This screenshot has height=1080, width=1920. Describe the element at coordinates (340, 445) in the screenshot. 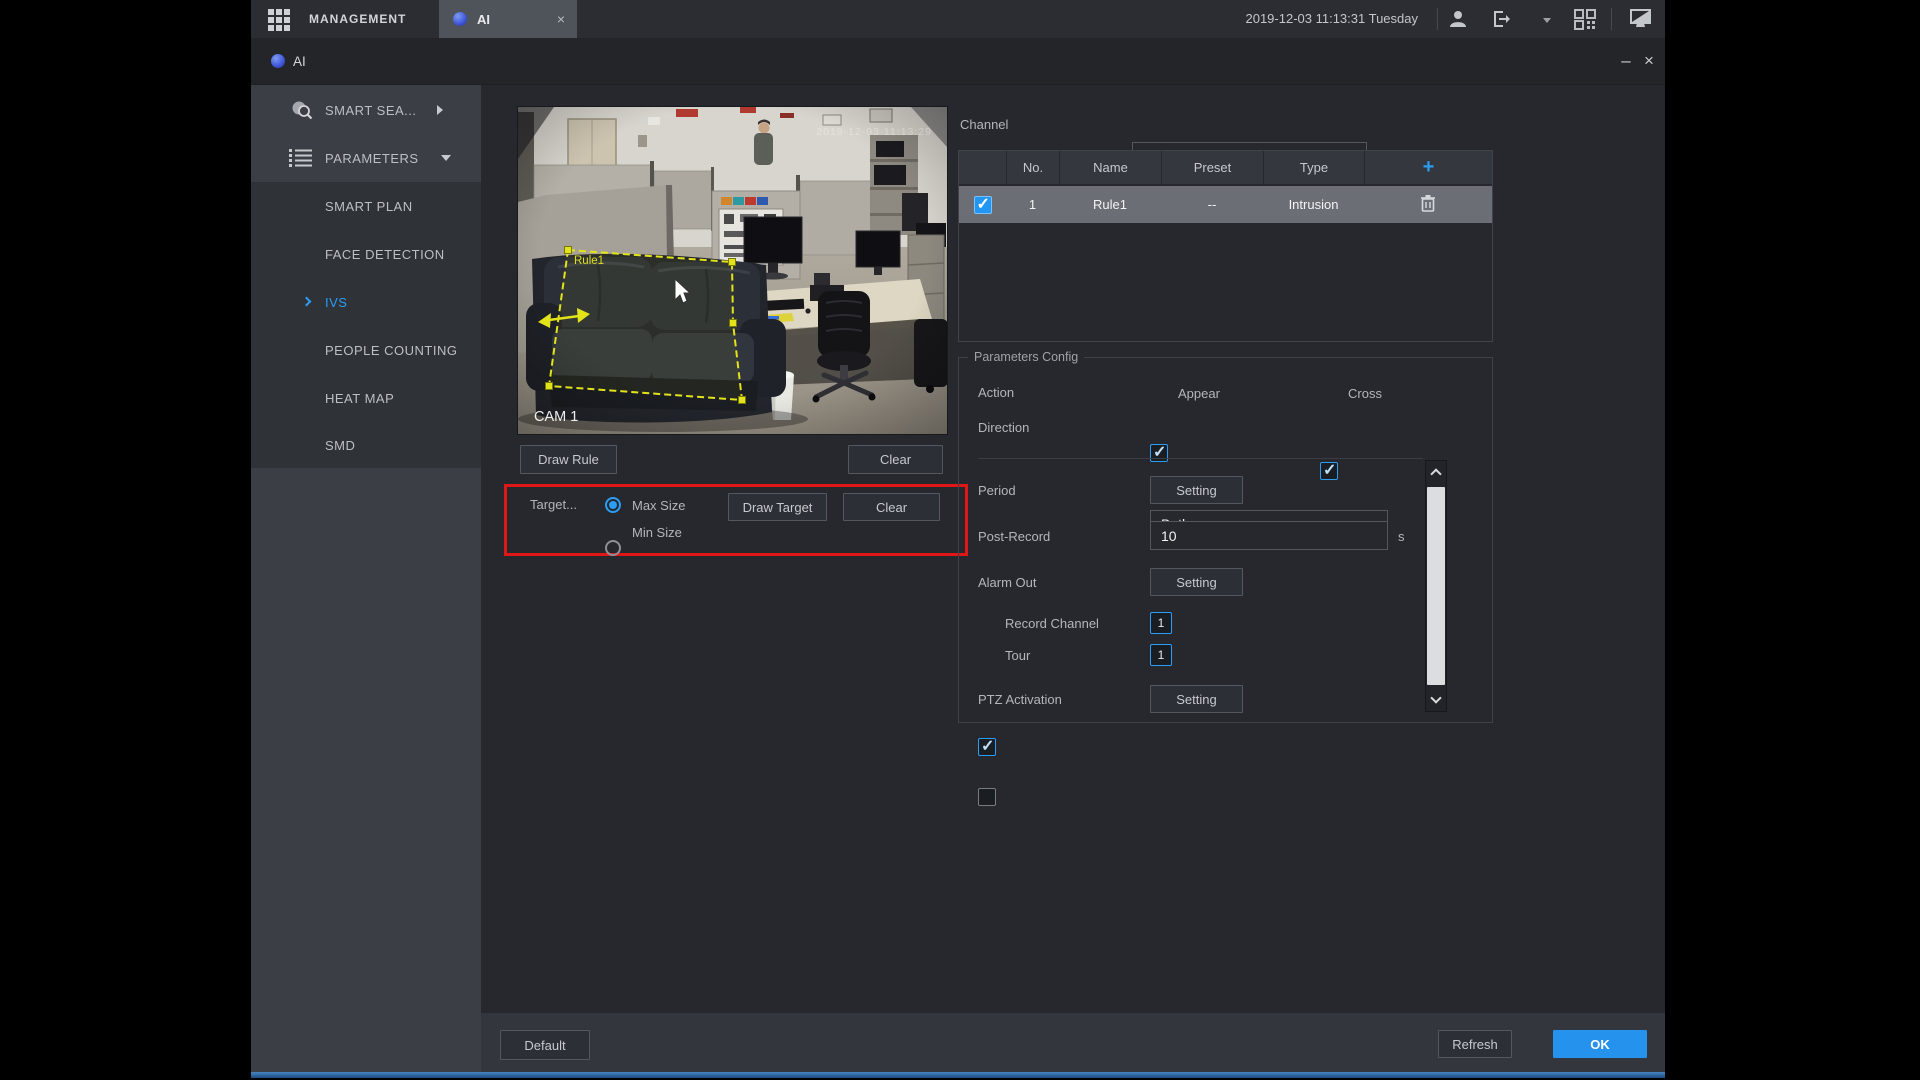

I see `sidebar-item-label: SMD` at that location.